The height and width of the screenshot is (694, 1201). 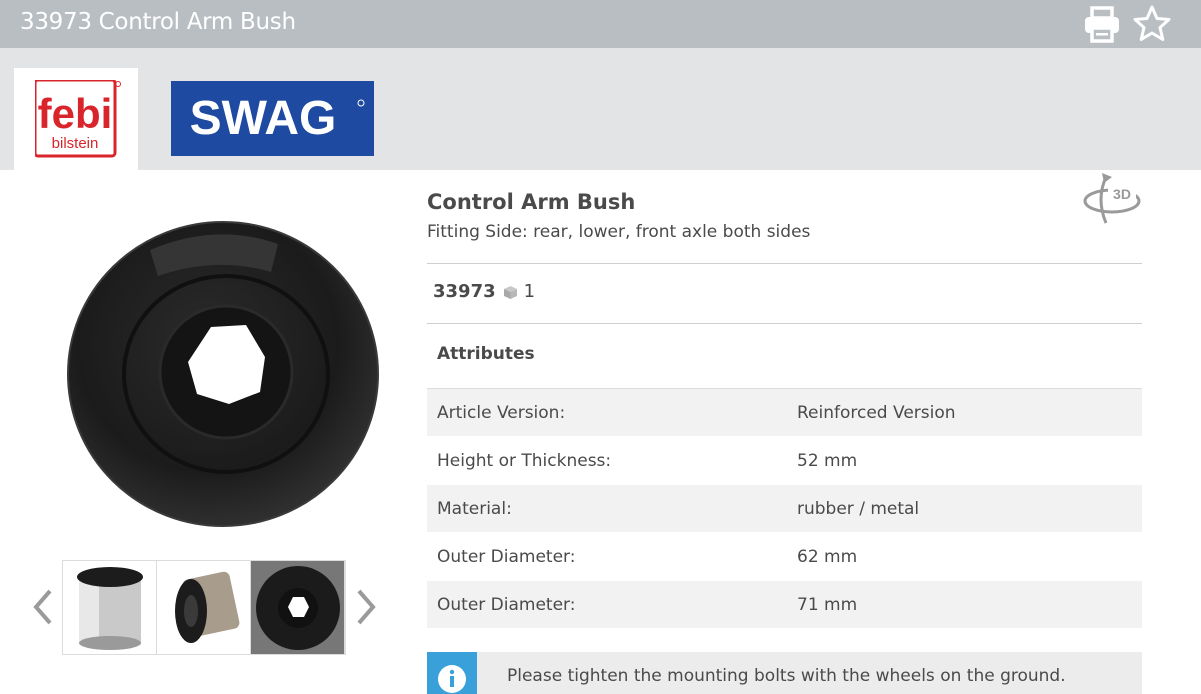 I want to click on thumbnail-strip, so click(x=204, y=607).